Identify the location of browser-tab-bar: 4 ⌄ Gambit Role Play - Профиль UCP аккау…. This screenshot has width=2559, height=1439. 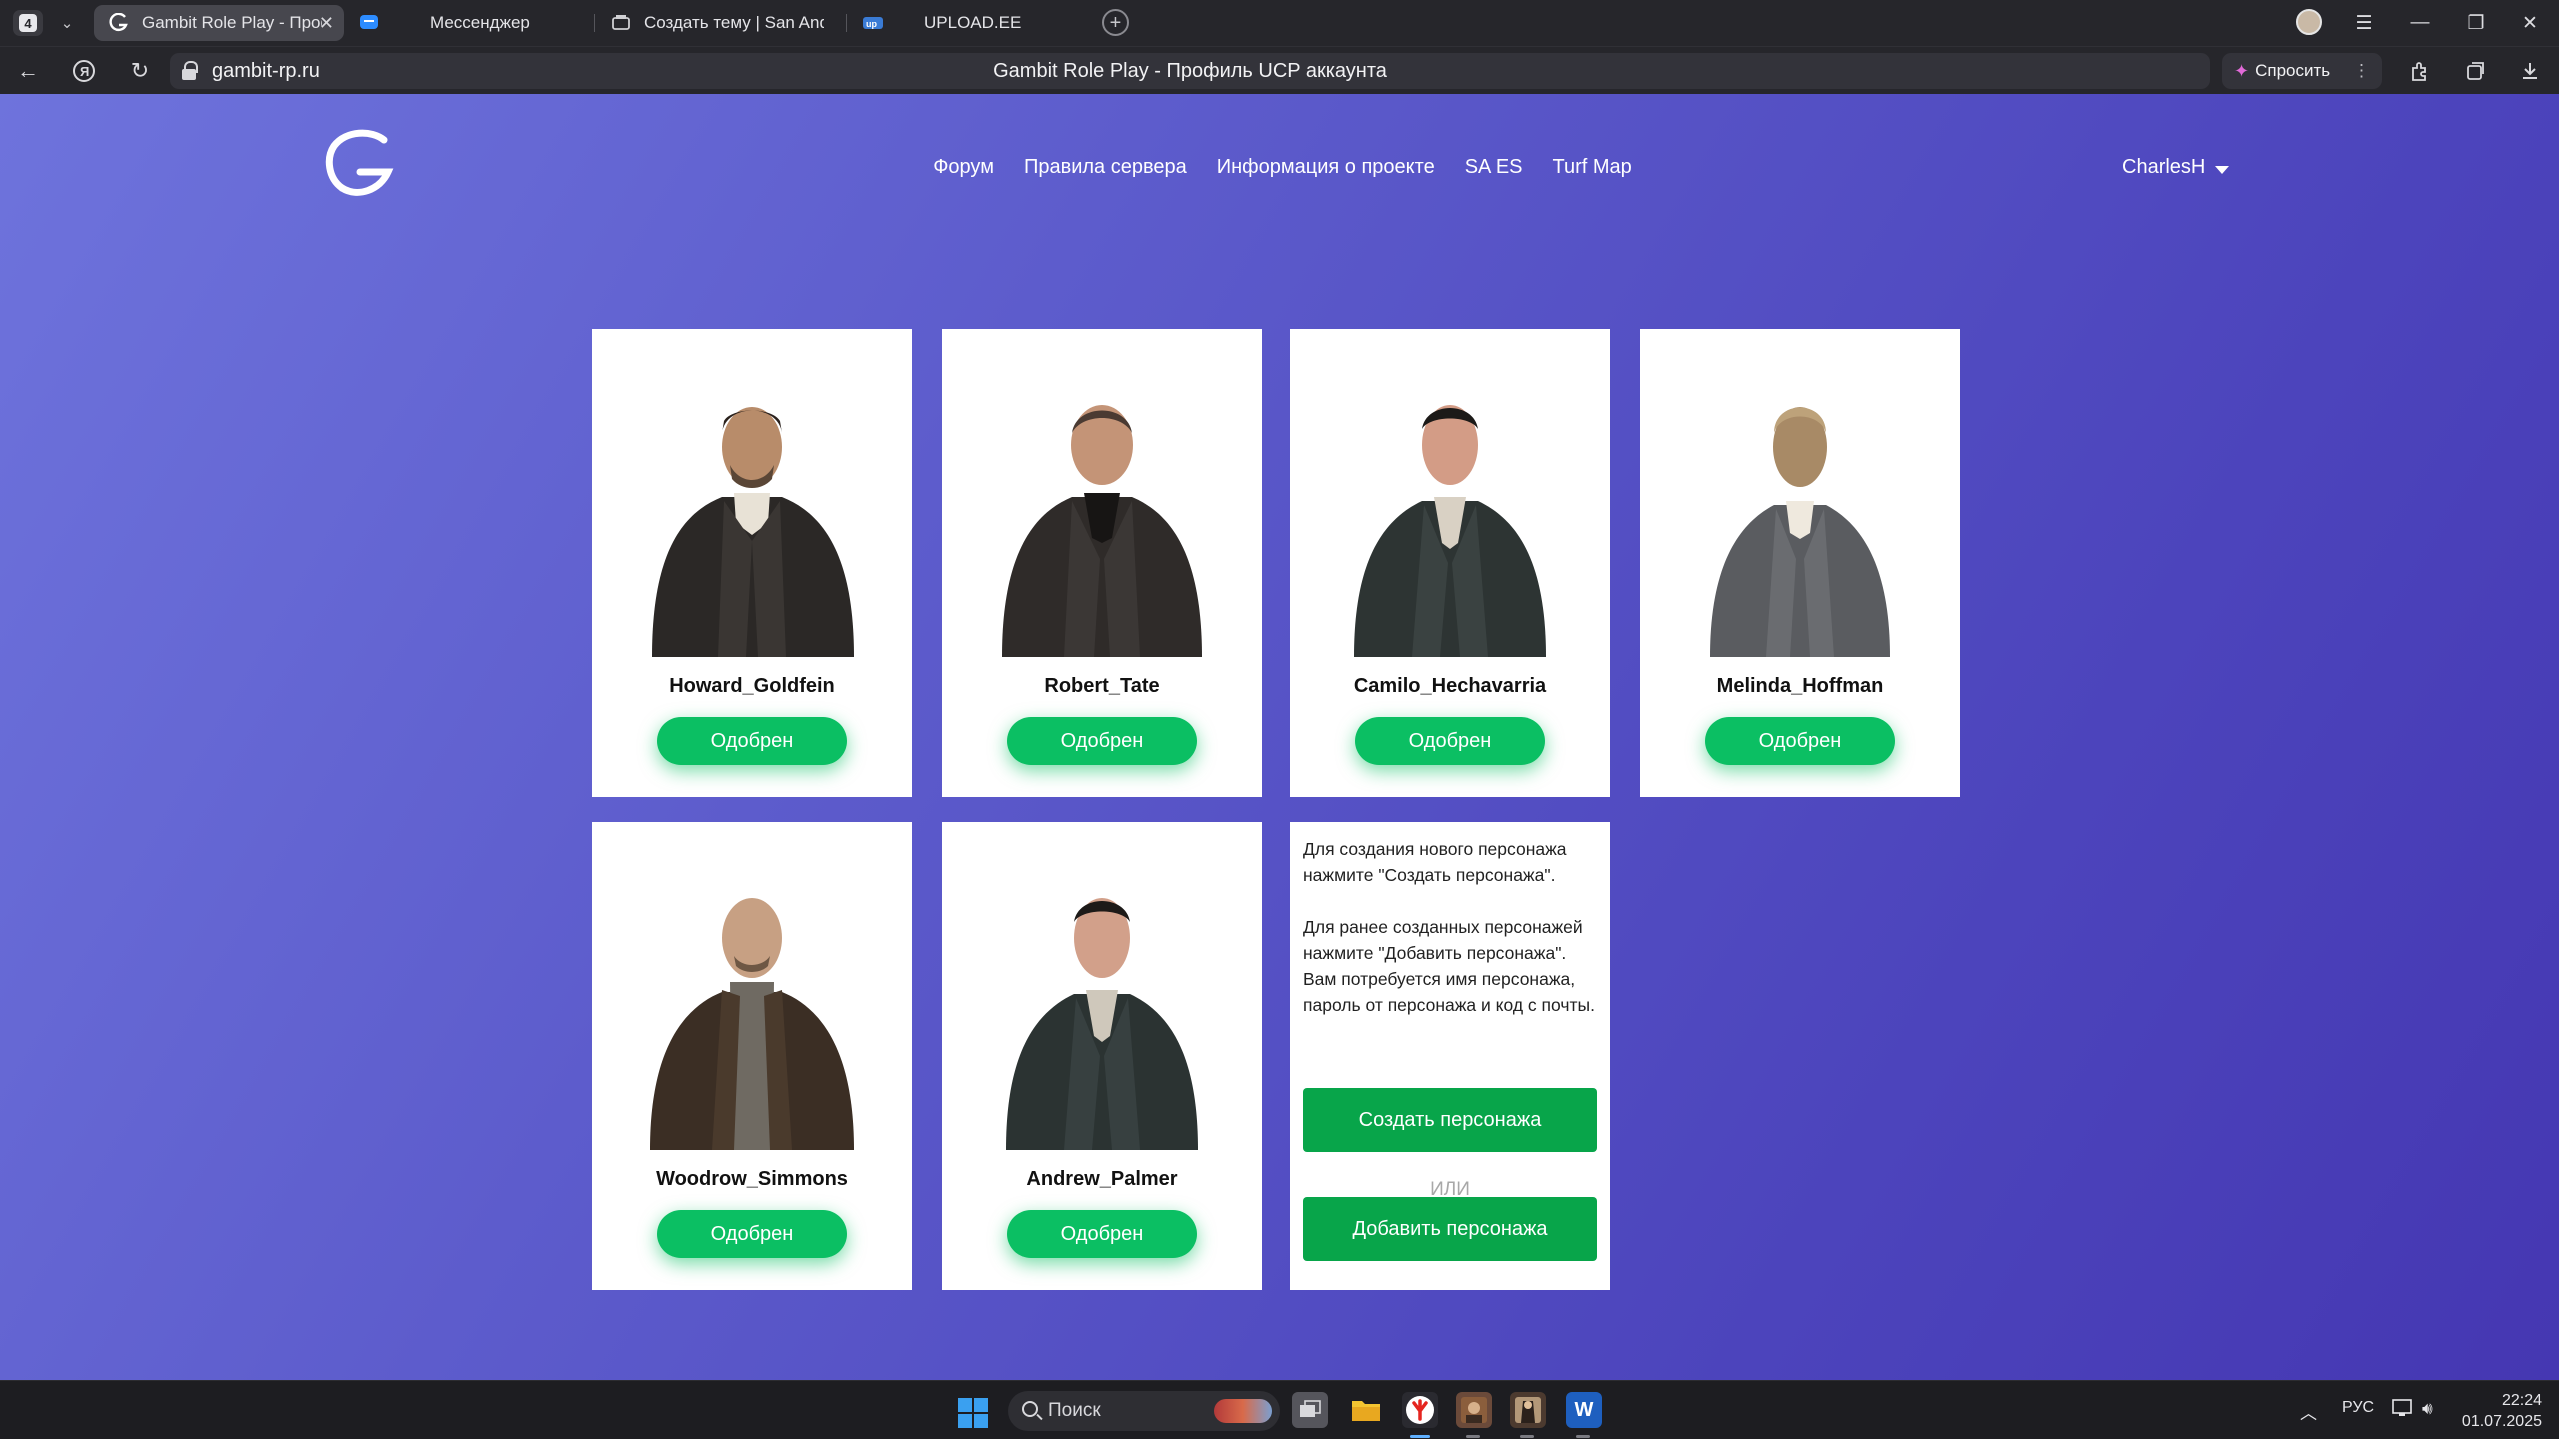
(1279, 23).